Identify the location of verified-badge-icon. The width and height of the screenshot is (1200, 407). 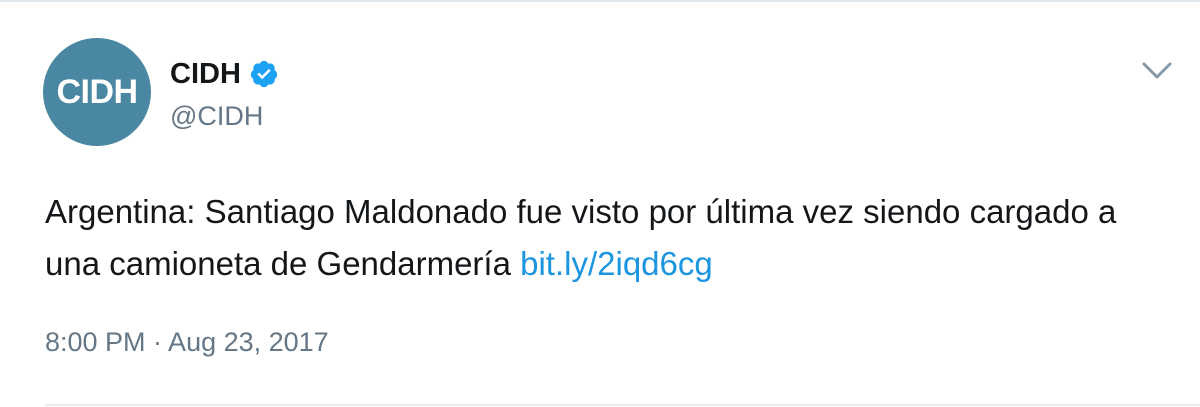
(264, 74).